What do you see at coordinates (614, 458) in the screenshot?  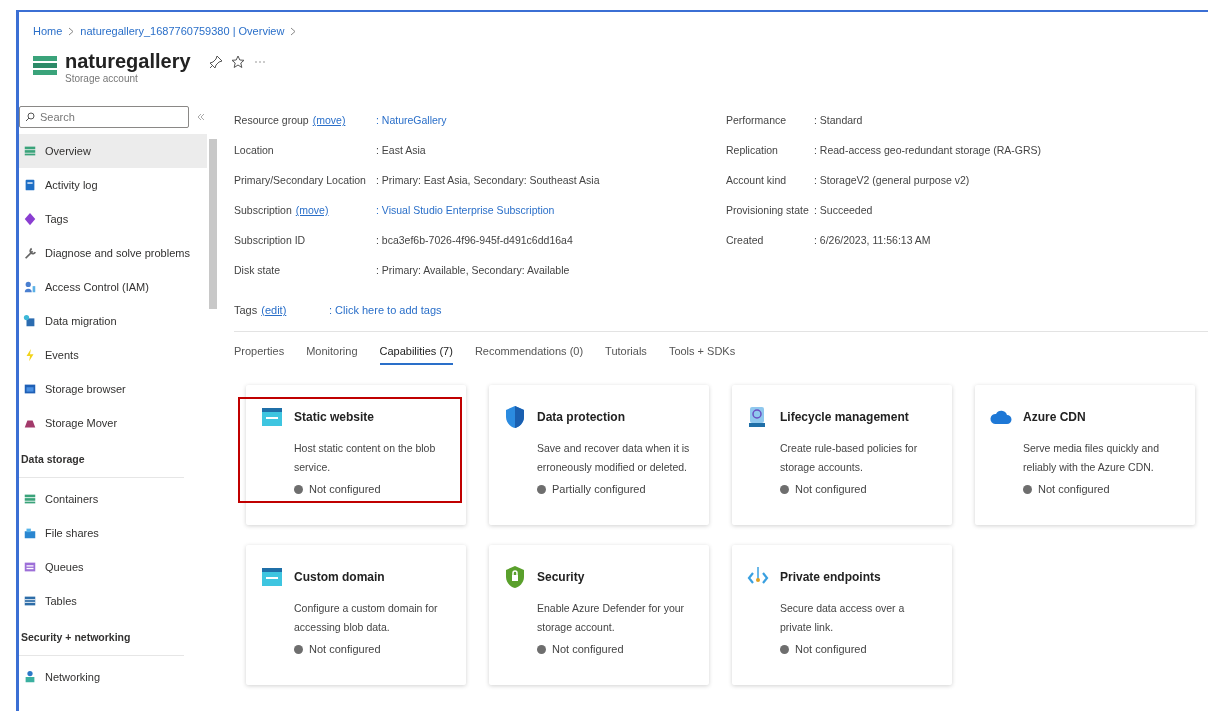 I see `card-description: Save and recover data when it is erroneously modified or deleted.` at bounding box center [614, 458].